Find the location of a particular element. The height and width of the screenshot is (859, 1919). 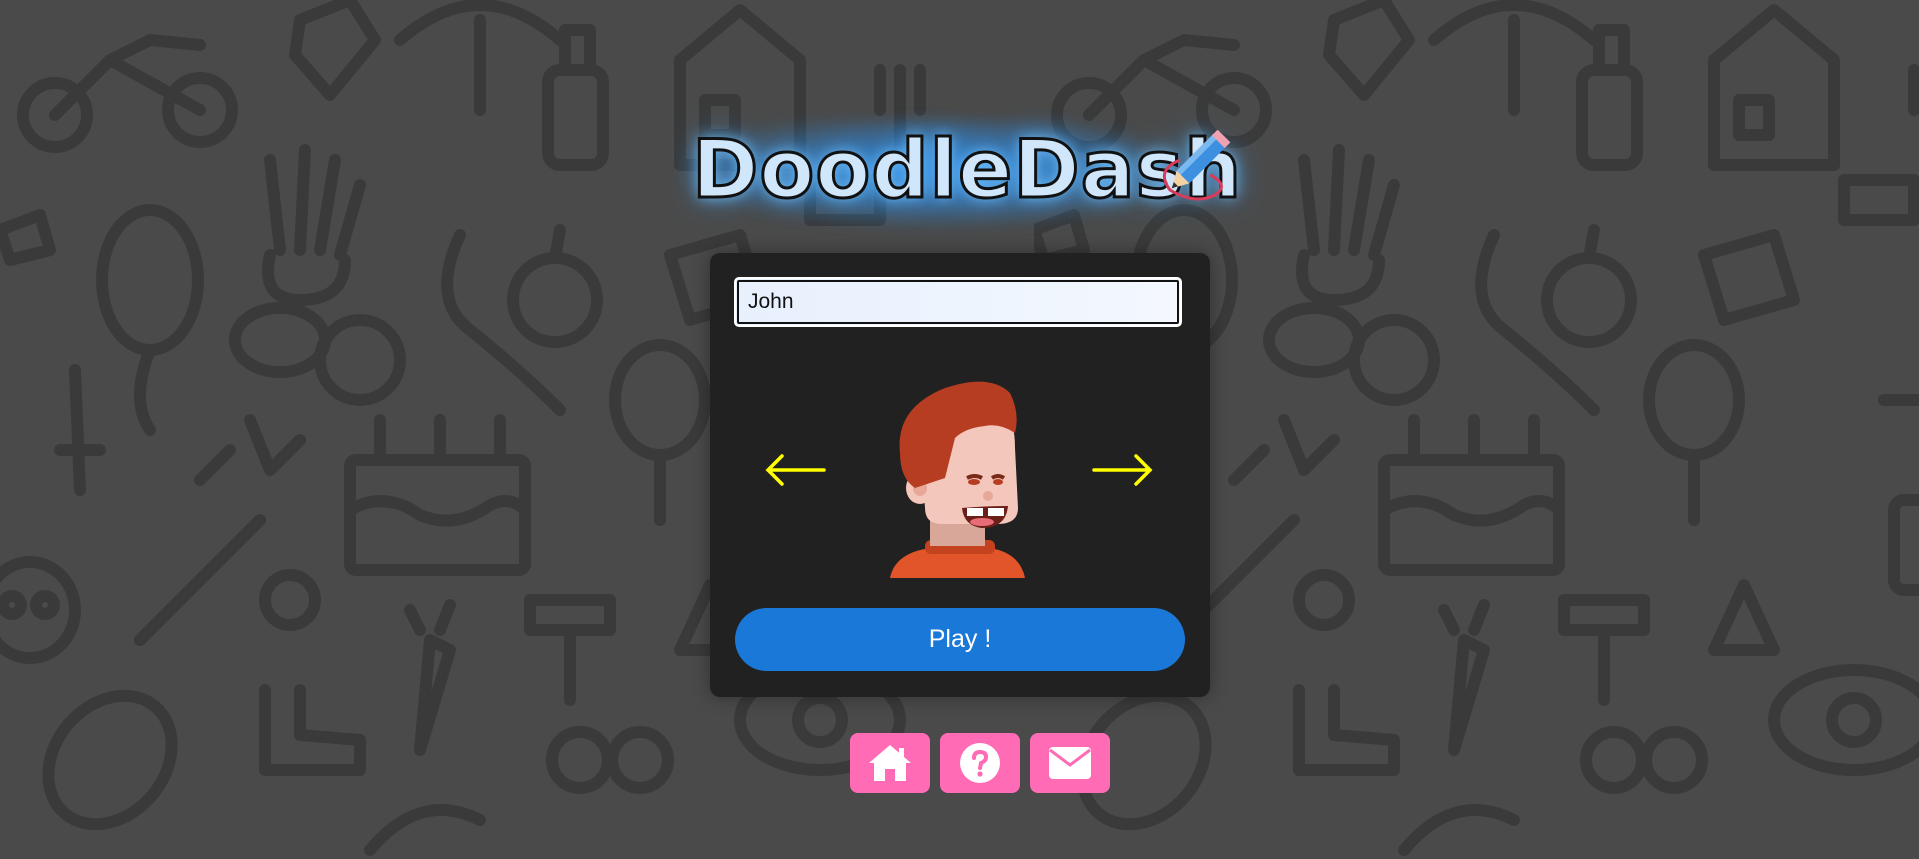

help-button is located at coordinates (980, 763).